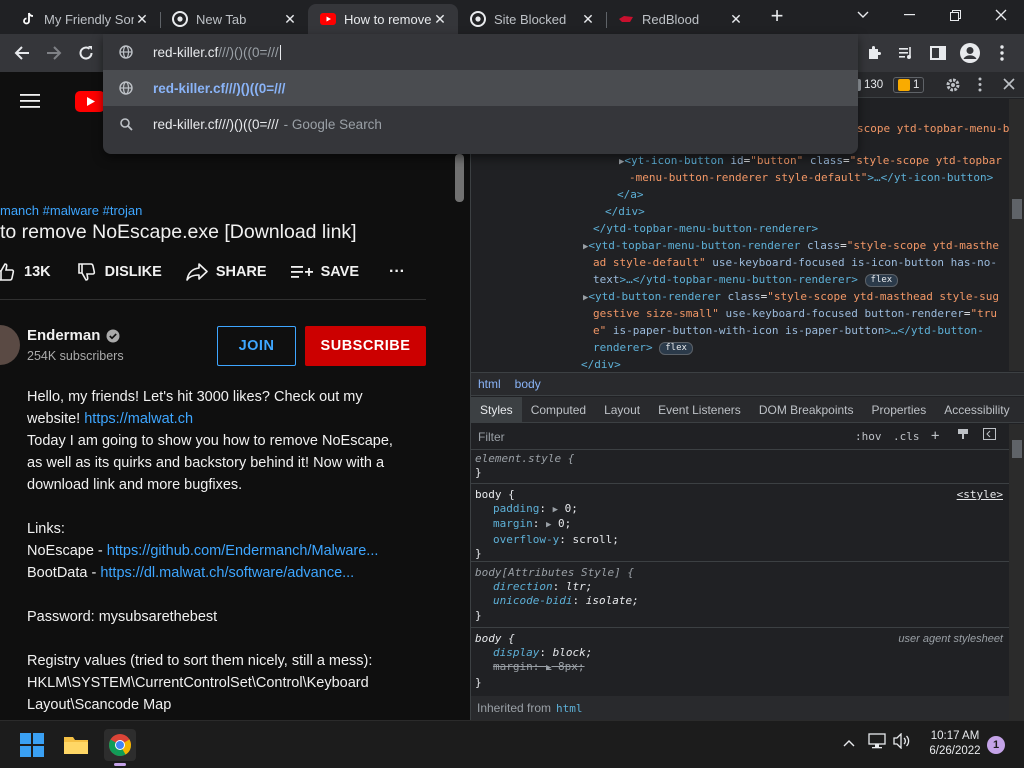  Describe the element at coordinates (73, 335) in the screenshot. I see `channel-name: Enderman` at that location.